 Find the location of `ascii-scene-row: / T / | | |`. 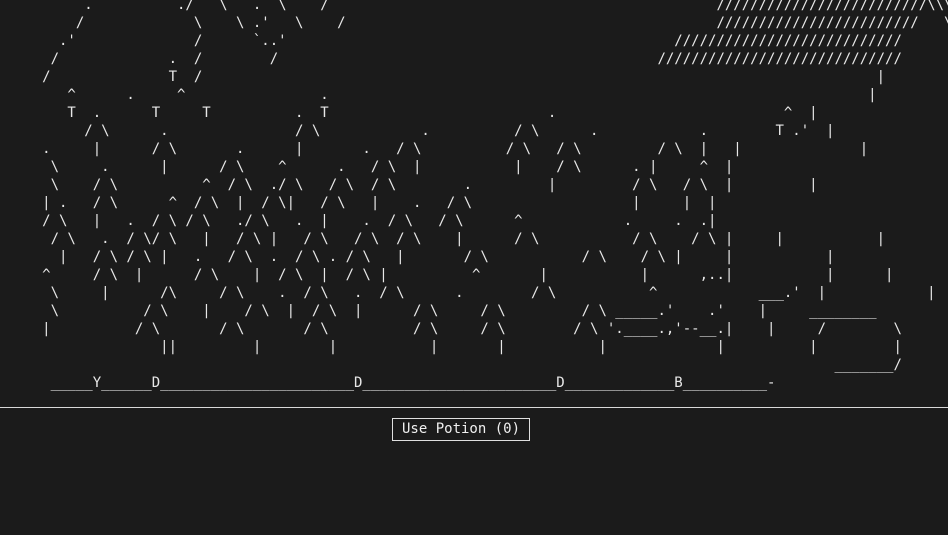

ascii-scene-row: / T / | | | is located at coordinates (464, 77).